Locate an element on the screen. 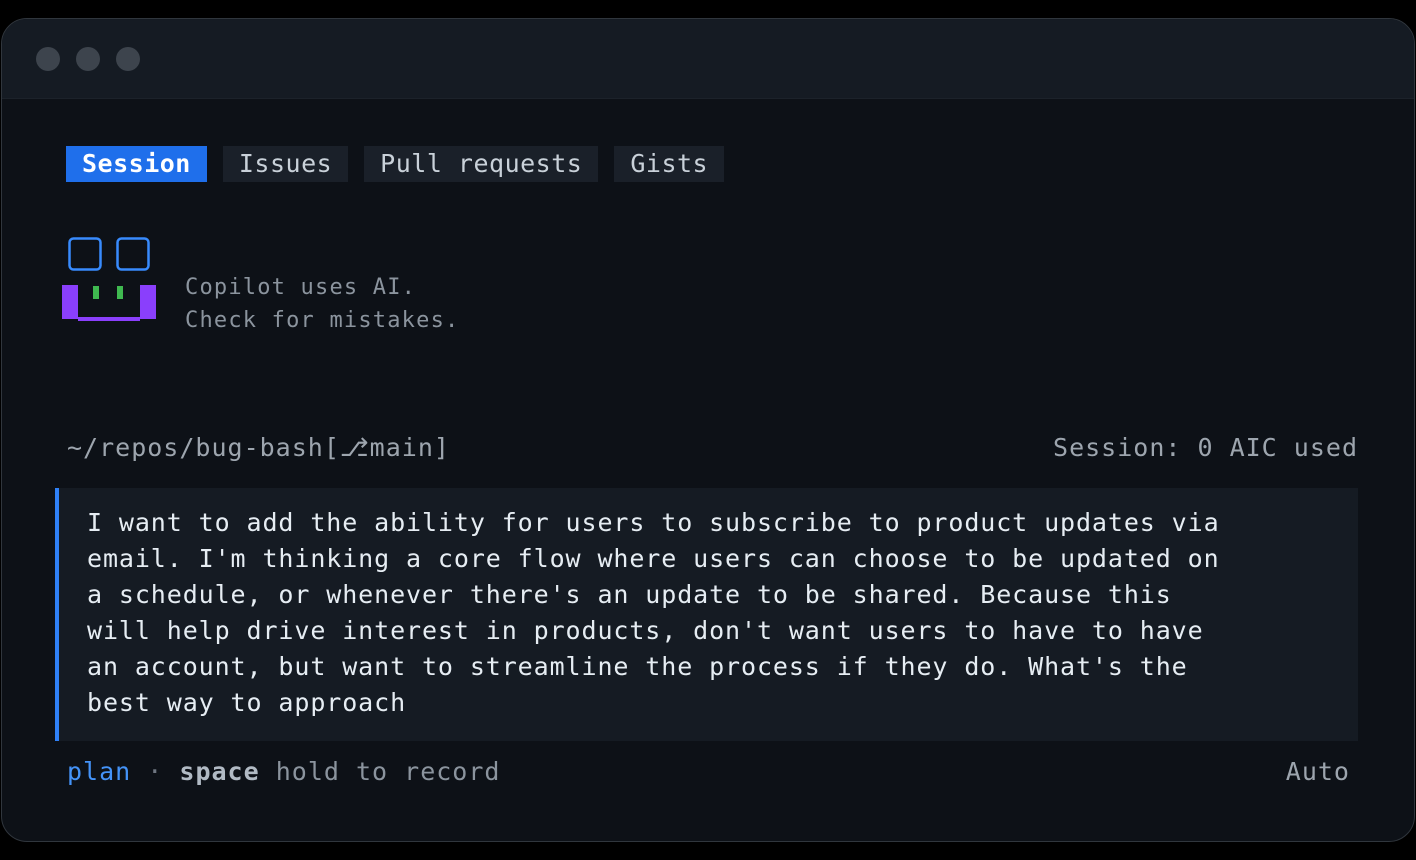 Image resolution: width=1416 pixels, height=860 pixels. mascot-right-cheek is located at coordinates (148, 302).